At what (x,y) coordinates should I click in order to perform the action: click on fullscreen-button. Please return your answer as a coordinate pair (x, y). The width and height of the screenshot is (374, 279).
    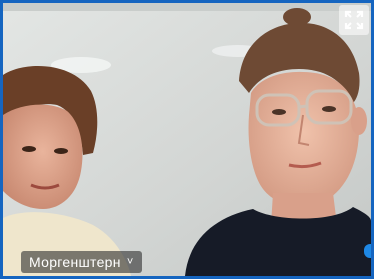
    Looking at the image, I should click on (354, 20).